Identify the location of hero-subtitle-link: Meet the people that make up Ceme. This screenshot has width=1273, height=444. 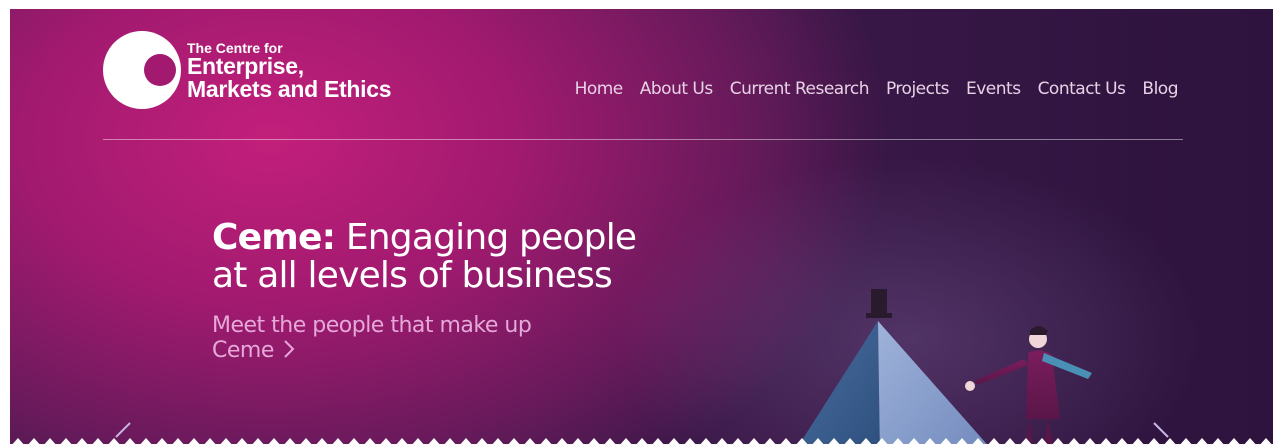
(392, 338).